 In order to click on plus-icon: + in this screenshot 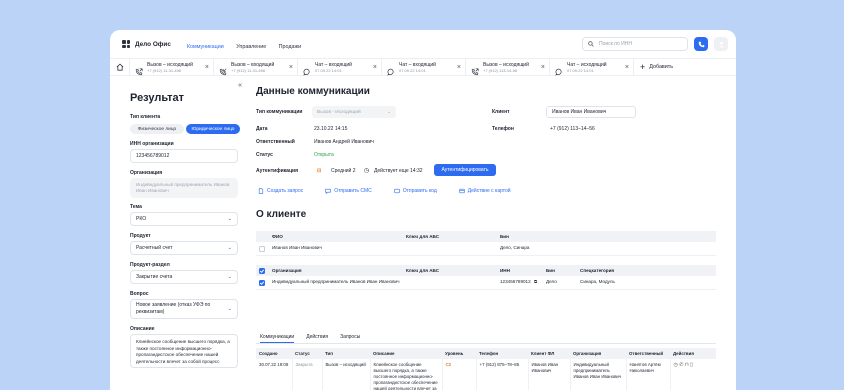, I will do `click(643, 67)`.